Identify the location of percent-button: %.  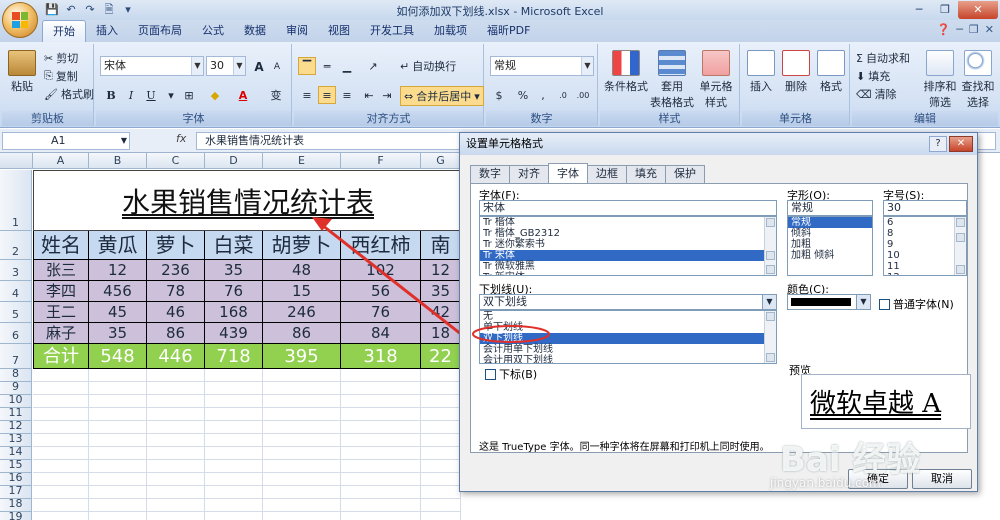
(523, 95).